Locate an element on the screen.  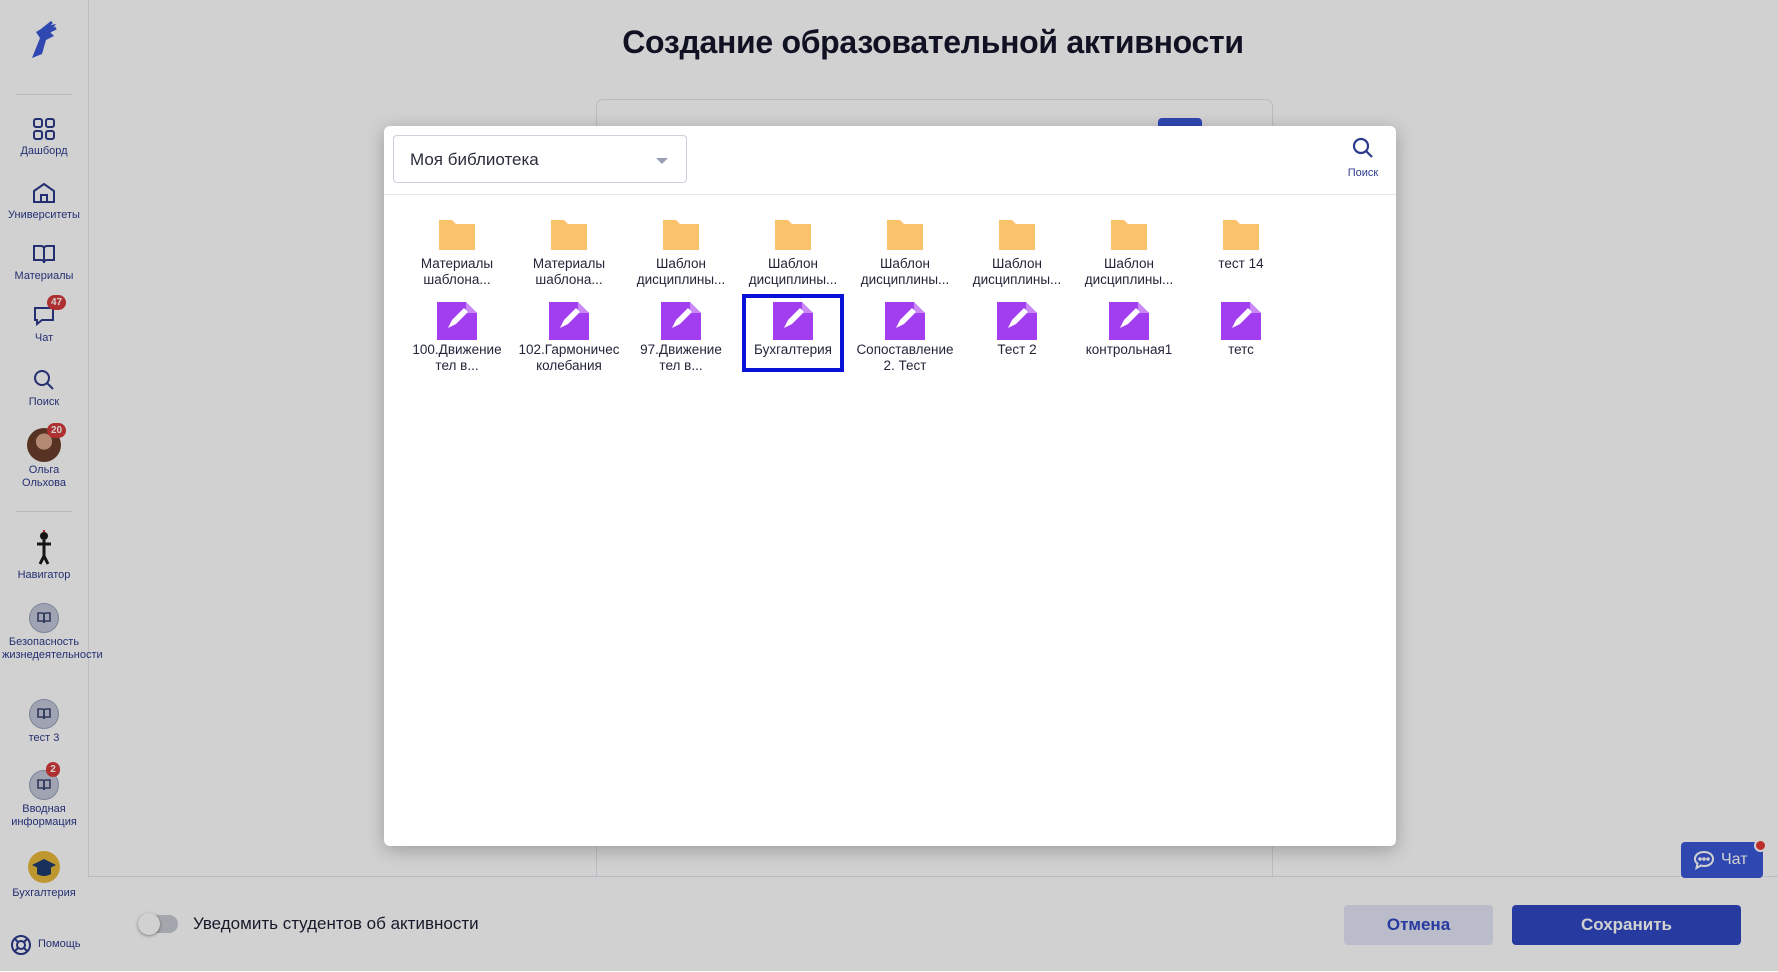
document-item-selected: Бухгалтерия is located at coordinates (793, 333).